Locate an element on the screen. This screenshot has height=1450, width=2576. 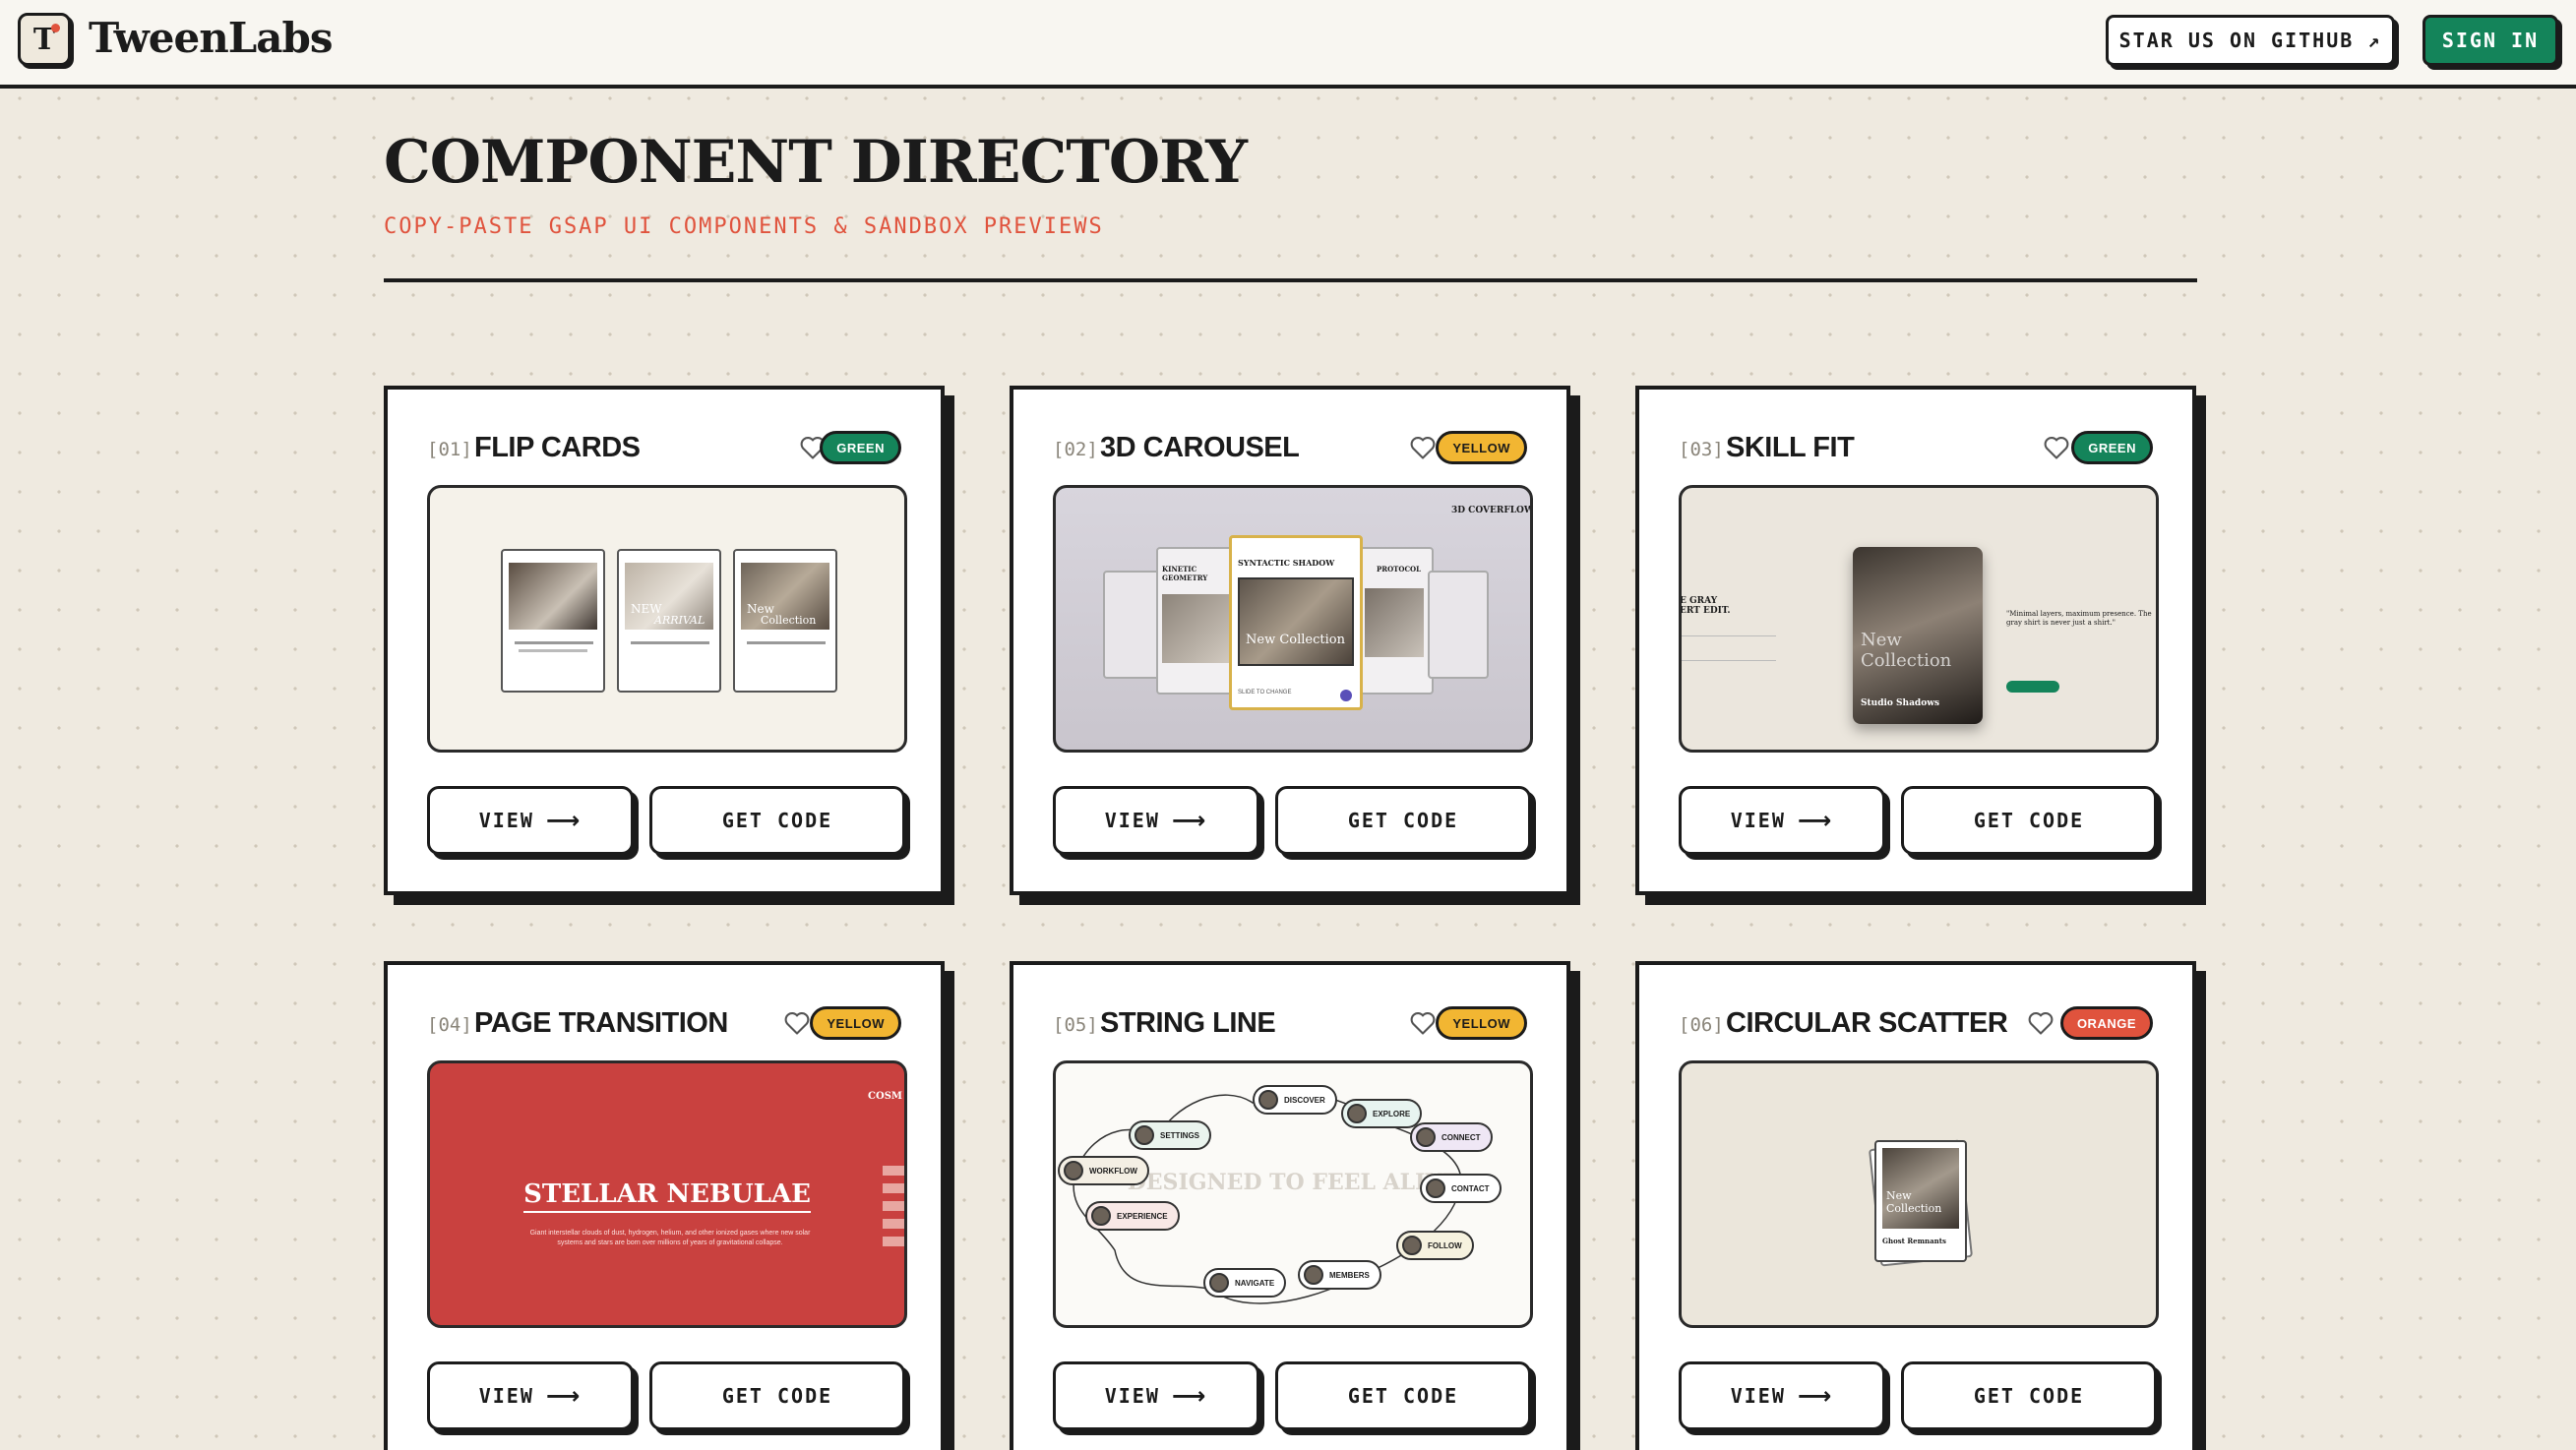
string-node: EXPERIENCE is located at coordinates (1132, 1216).